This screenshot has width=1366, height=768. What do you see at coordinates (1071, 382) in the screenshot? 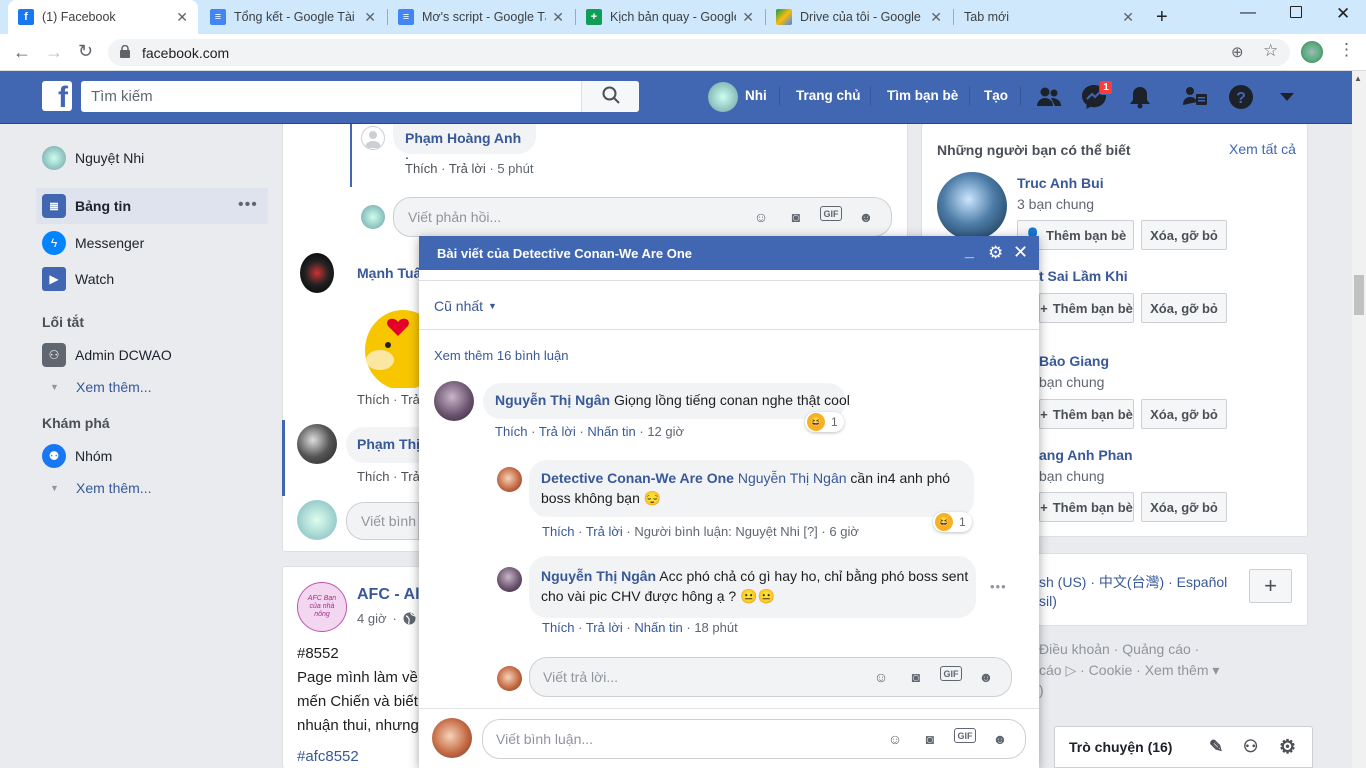
I see `mutual-friends: bạn chung` at bounding box center [1071, 382].